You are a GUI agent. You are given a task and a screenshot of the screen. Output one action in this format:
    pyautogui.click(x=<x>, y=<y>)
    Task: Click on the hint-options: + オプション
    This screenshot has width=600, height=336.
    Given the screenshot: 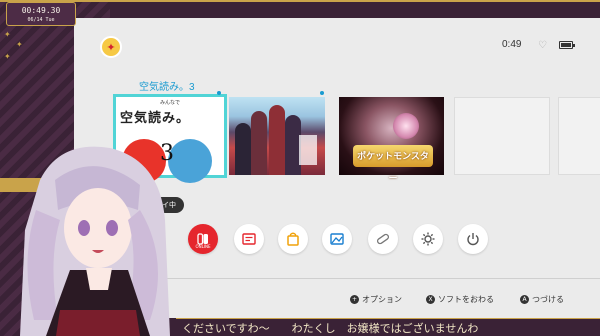 What is the action you would take?
    pyautogui.click(x=376, y=299)
    